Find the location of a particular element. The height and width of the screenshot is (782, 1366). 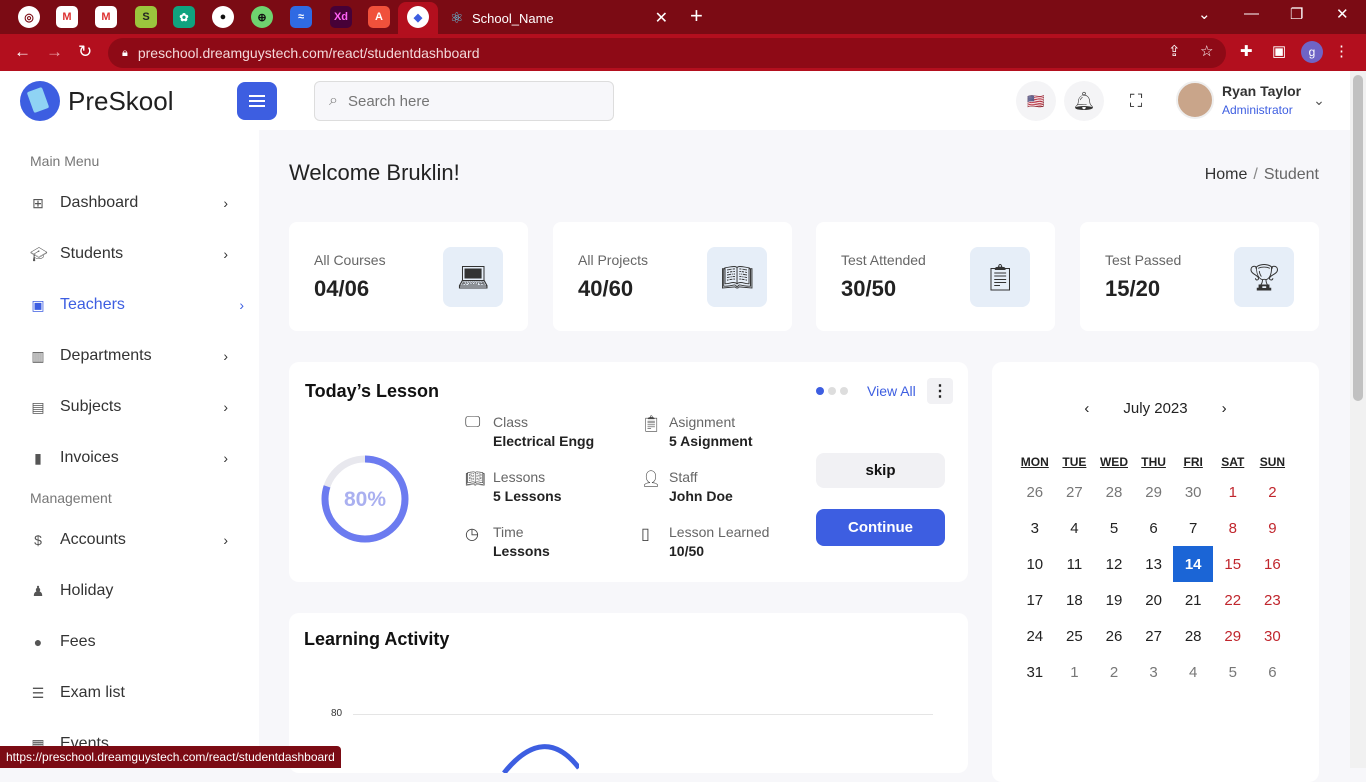

calendar-day: 14 is located at coordinates (1193, 564).